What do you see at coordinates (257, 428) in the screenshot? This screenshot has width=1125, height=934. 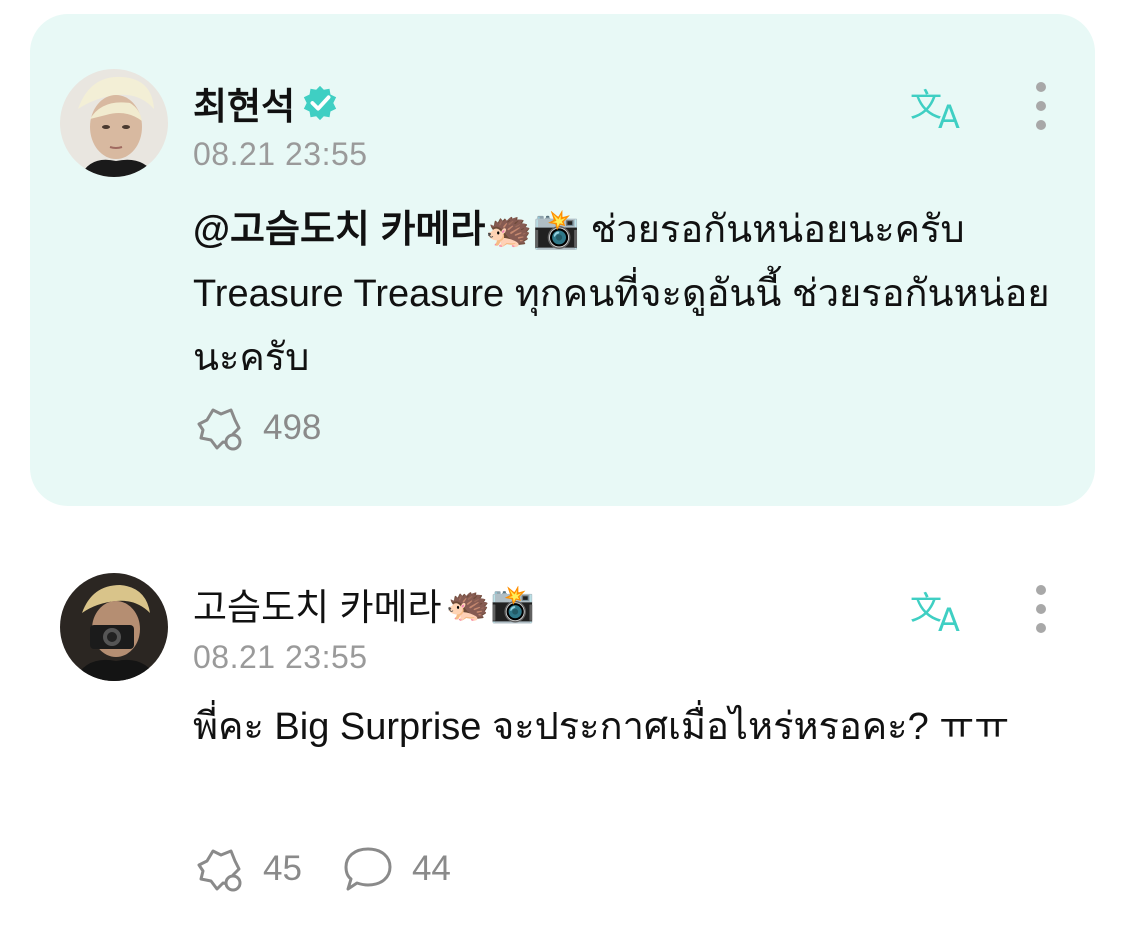 I see `like-button: 498` at bounding box center [257, 428].